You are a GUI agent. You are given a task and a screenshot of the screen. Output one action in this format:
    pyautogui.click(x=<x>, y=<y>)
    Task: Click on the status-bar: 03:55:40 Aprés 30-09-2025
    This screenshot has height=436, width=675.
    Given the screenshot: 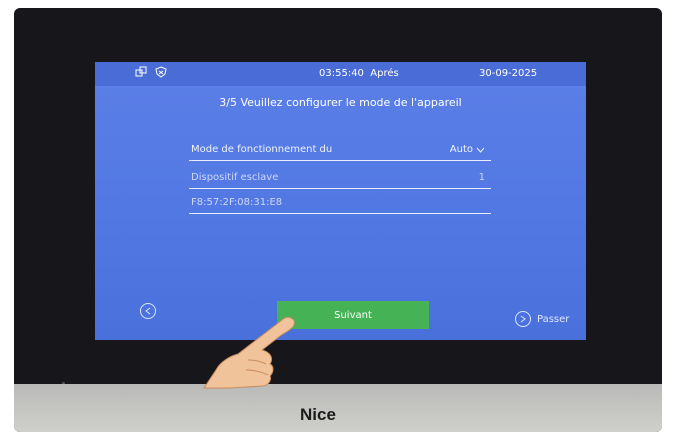 What is the action you would take?
    pyautogui.click(x=340, y=74)
    